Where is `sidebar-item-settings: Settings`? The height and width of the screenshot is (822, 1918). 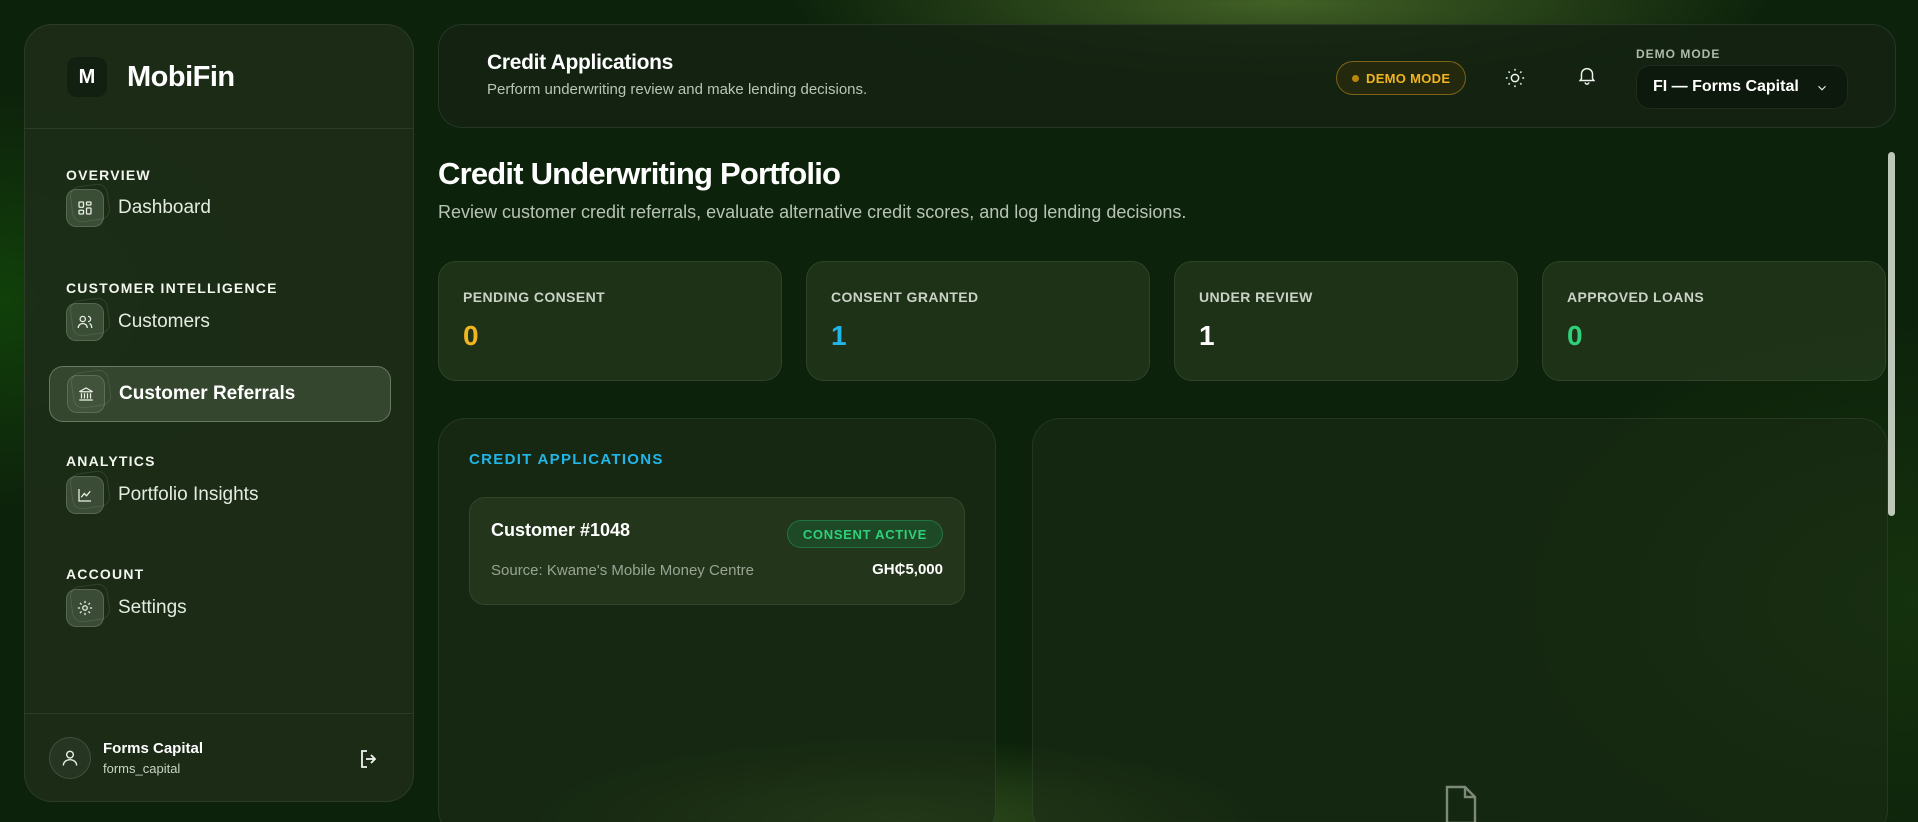
sidebar-item-settings: Settings is located at coordinates (220, 608).